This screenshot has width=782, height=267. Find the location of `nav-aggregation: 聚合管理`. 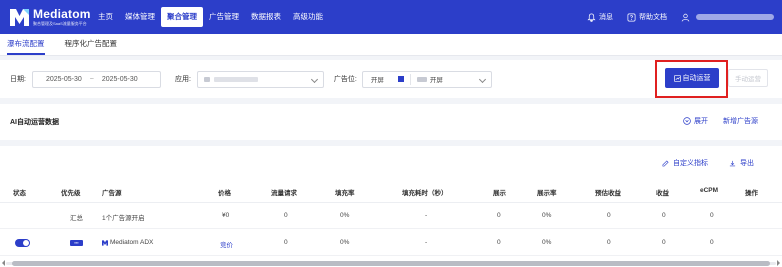

nav-aggregation: 聚合管理 is located at coordinates (182, 17).